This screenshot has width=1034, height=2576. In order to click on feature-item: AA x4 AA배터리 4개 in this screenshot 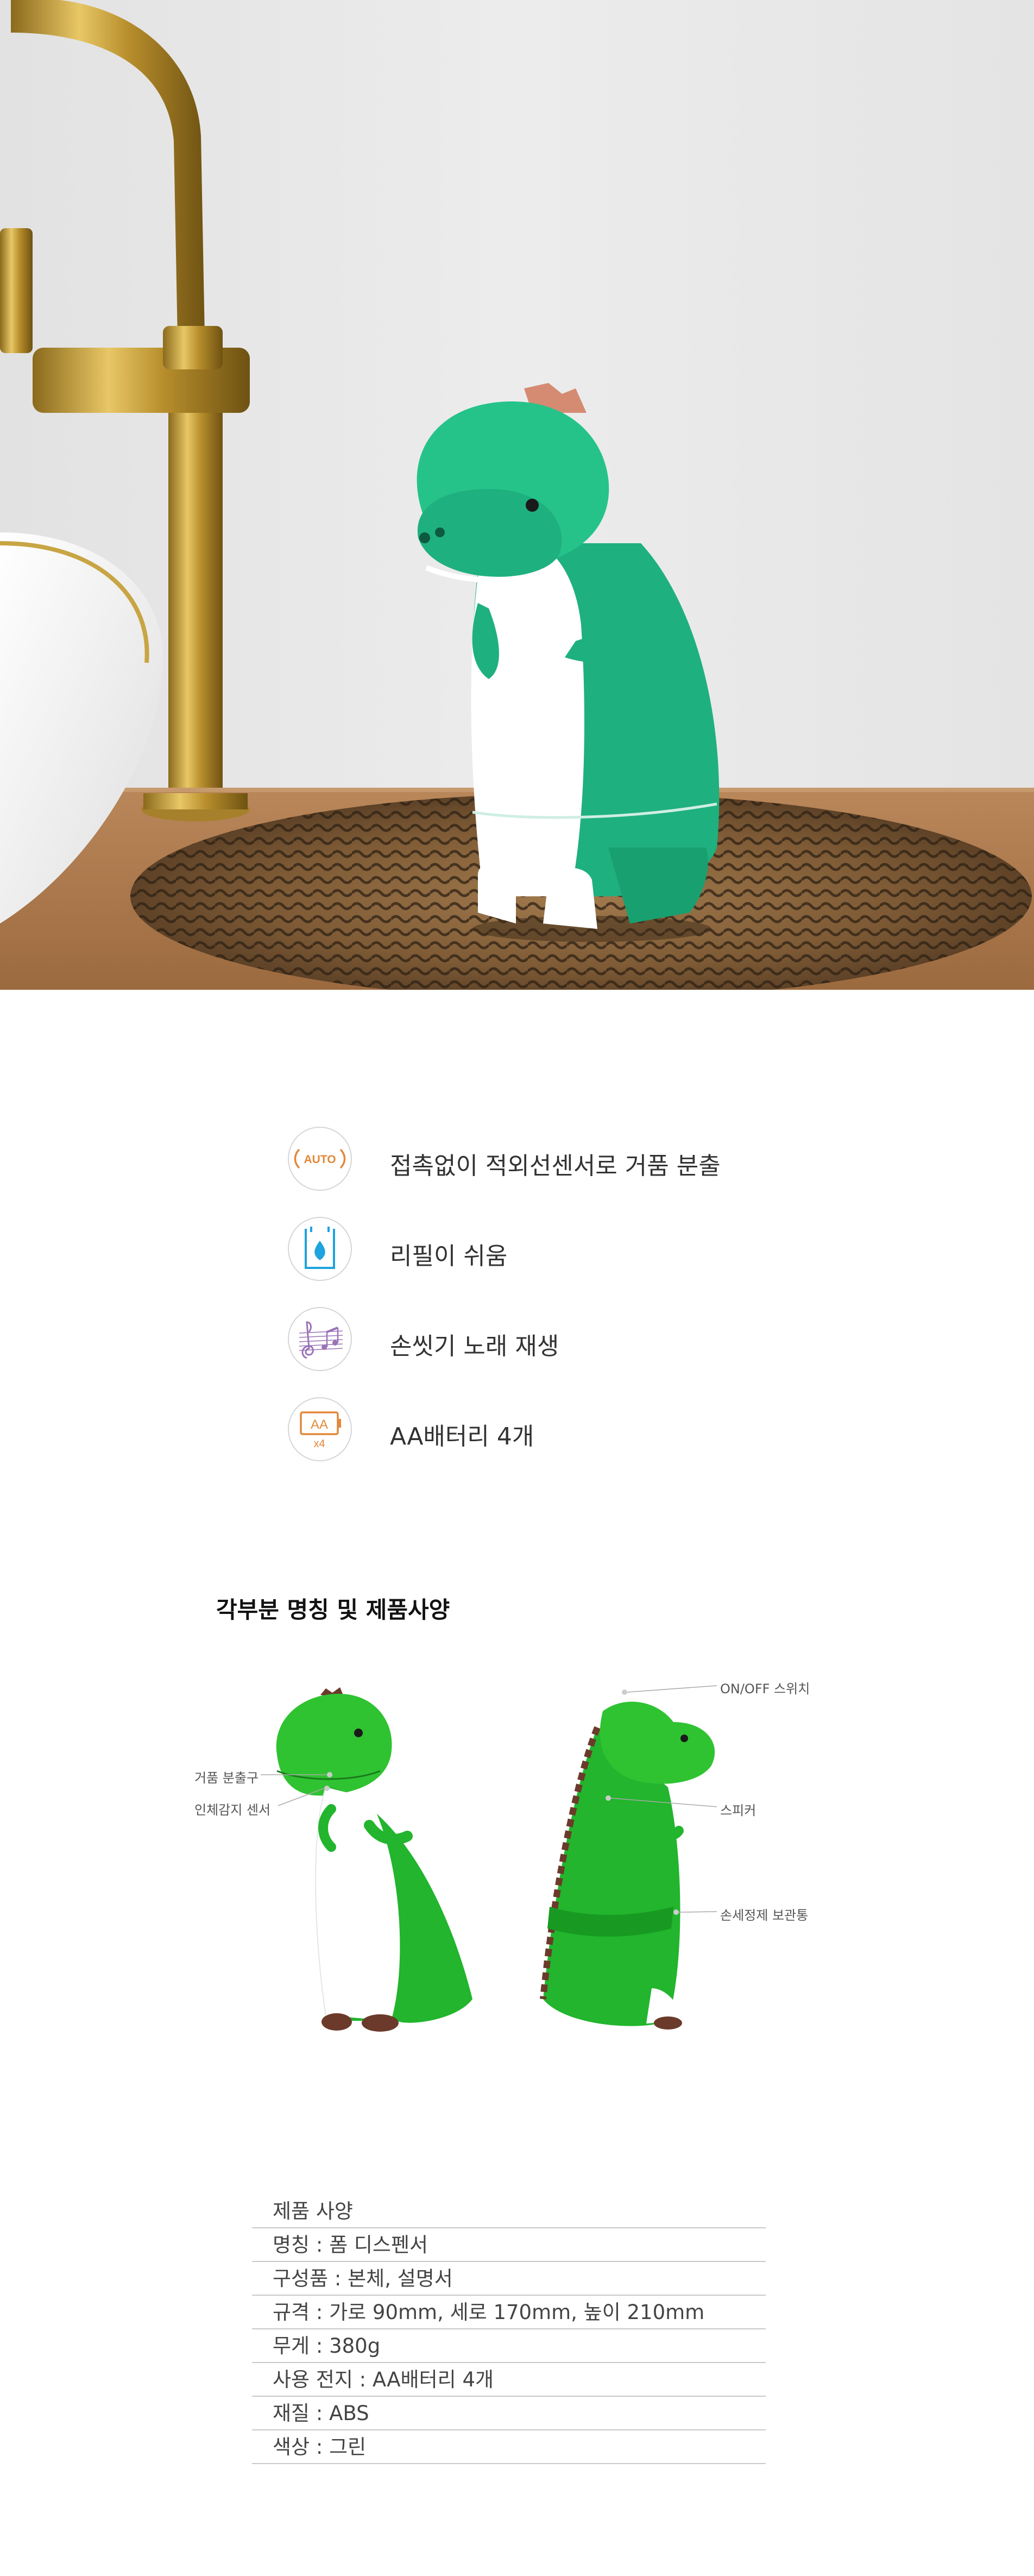, I will do `click(532, 1429)`.